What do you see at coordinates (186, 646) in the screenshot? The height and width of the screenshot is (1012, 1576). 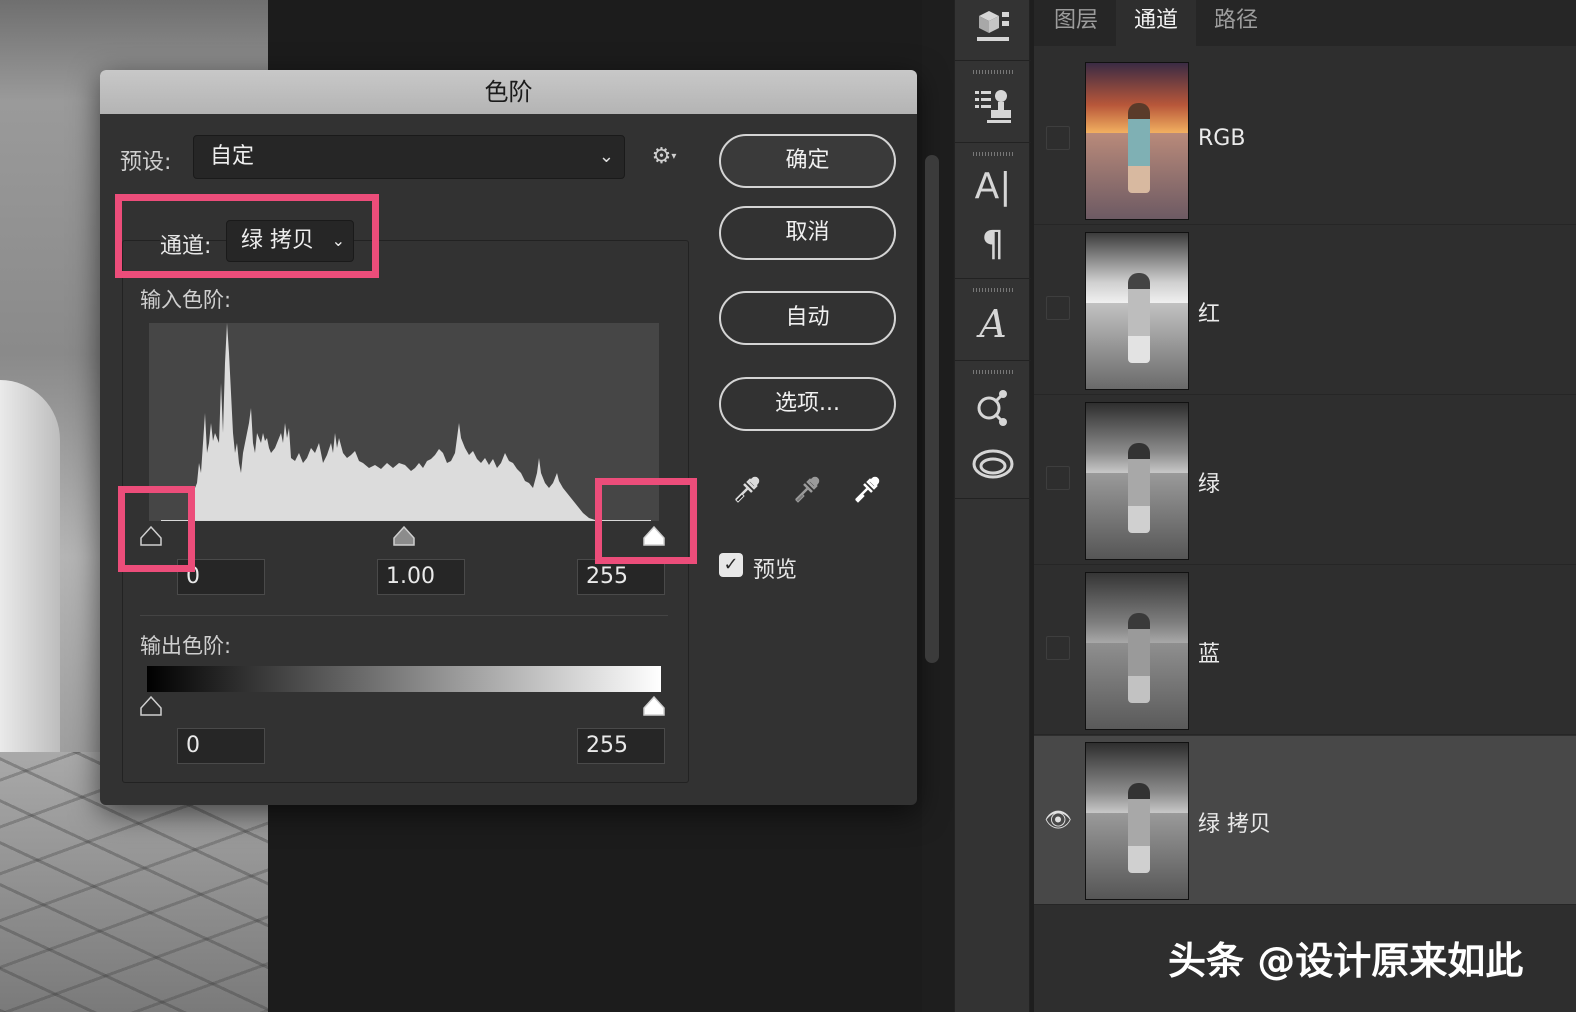 I see `output-levels-label: 输出色阶:` at bounding box center [186, 646].